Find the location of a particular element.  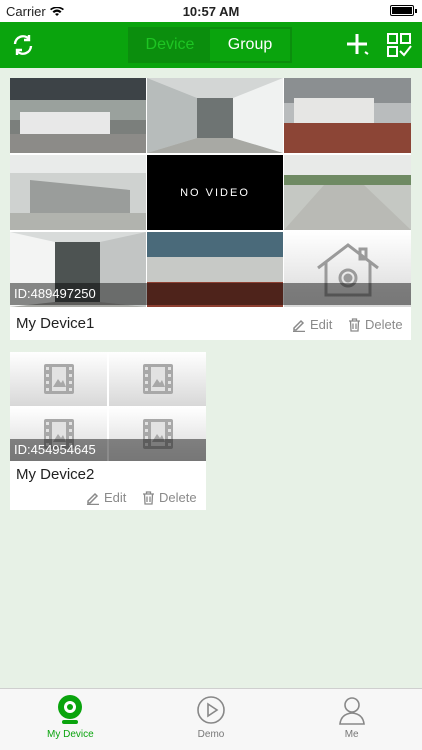

device-name: My Device2 is located at coordinates (55, 474).